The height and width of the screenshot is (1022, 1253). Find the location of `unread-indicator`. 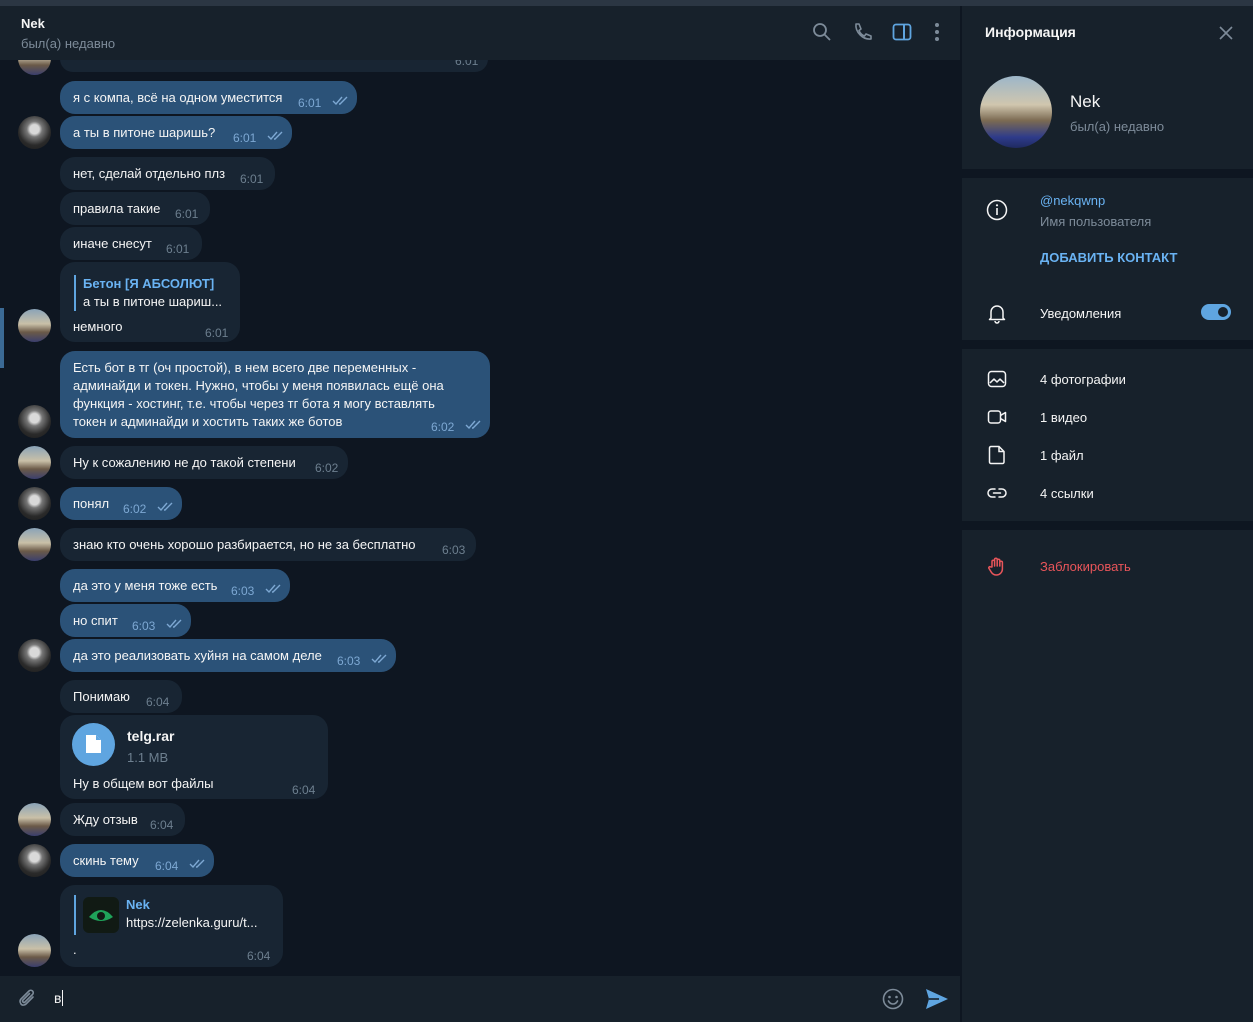

unread-indicator is located at coordinates (2, 338).